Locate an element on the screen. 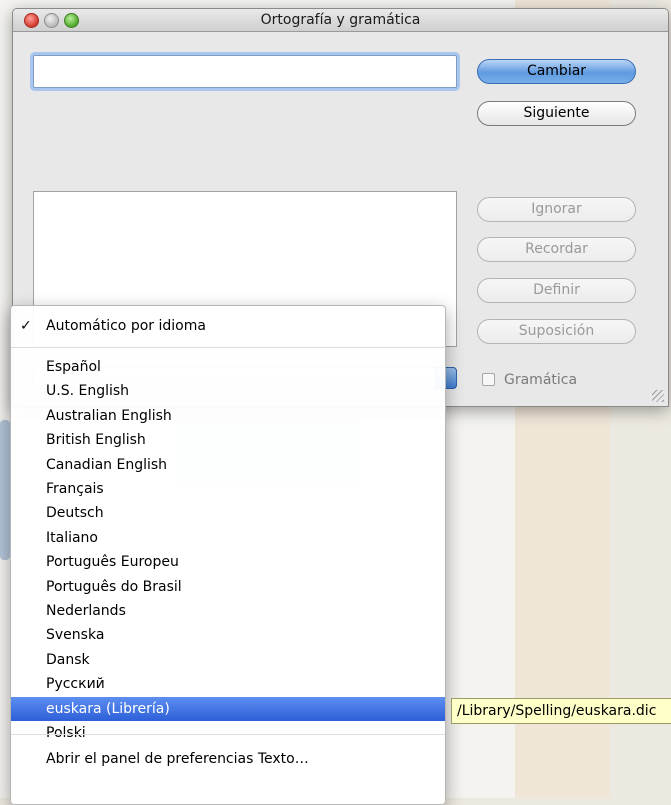  menu-item-language: Português Europeu is located at coordinates (228, 562).